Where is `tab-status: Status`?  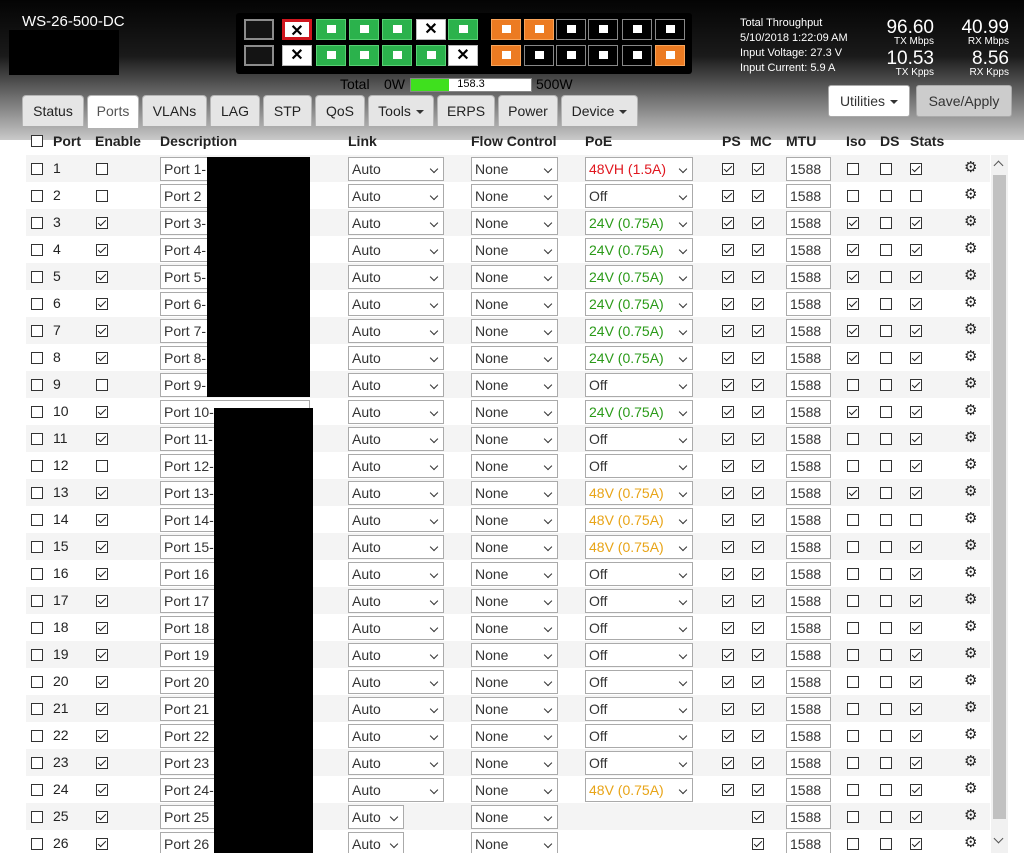
tab-status: Status is located at coordinates (53, 110).